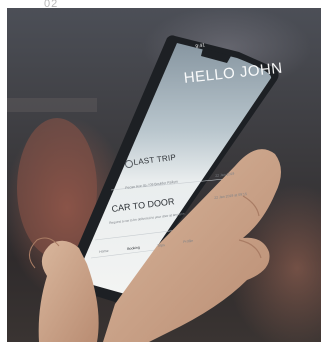  What do you see at coordinates (52, 105) in the screenshot?
I see `background-table` at bounding box center [52, 105].